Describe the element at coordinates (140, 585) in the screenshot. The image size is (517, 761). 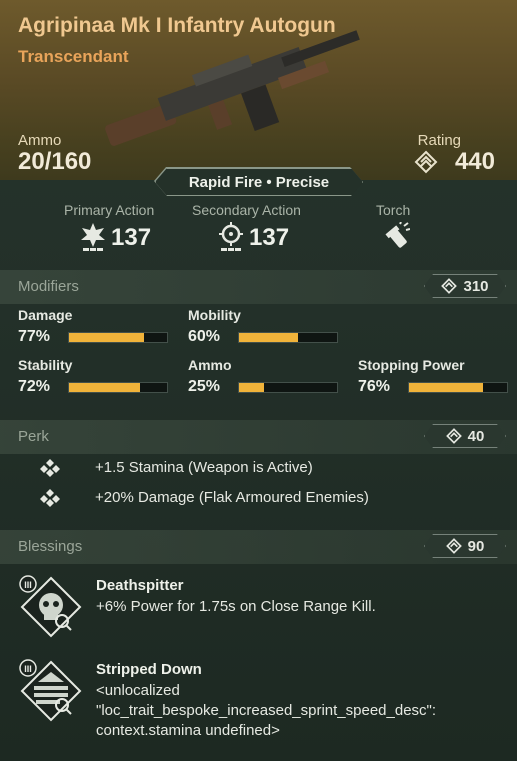
I see `blessing-name: Deathspitter` at that location.